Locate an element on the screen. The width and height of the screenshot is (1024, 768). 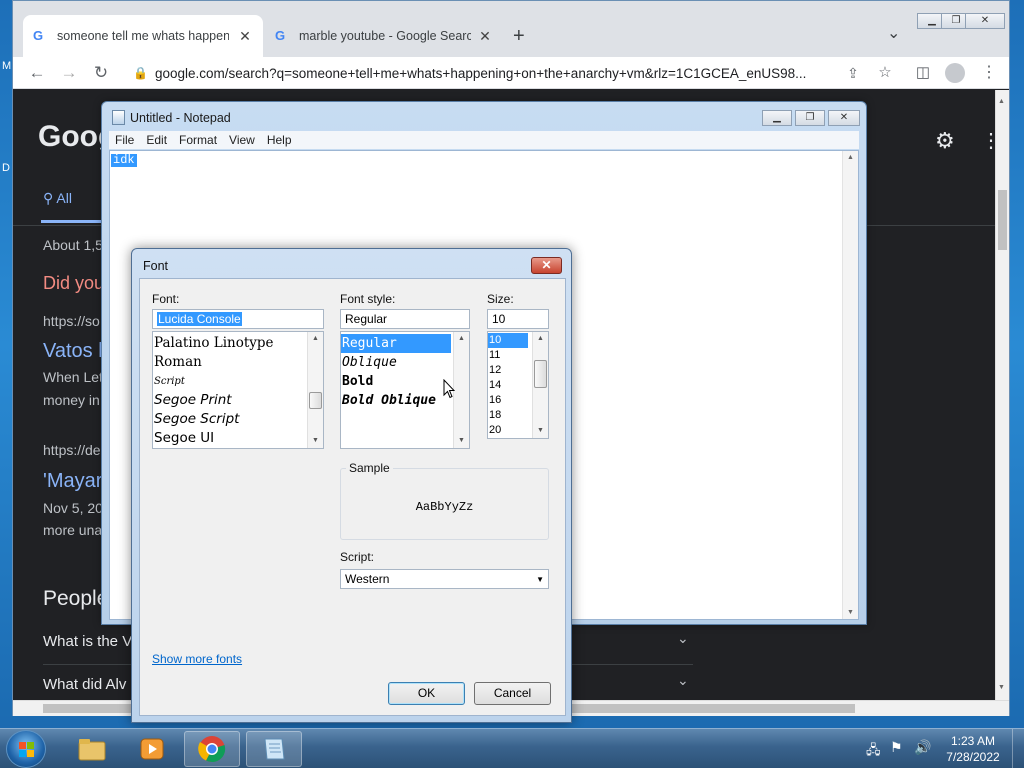
result-snippet: When Let is located at coordinates (73, 377).